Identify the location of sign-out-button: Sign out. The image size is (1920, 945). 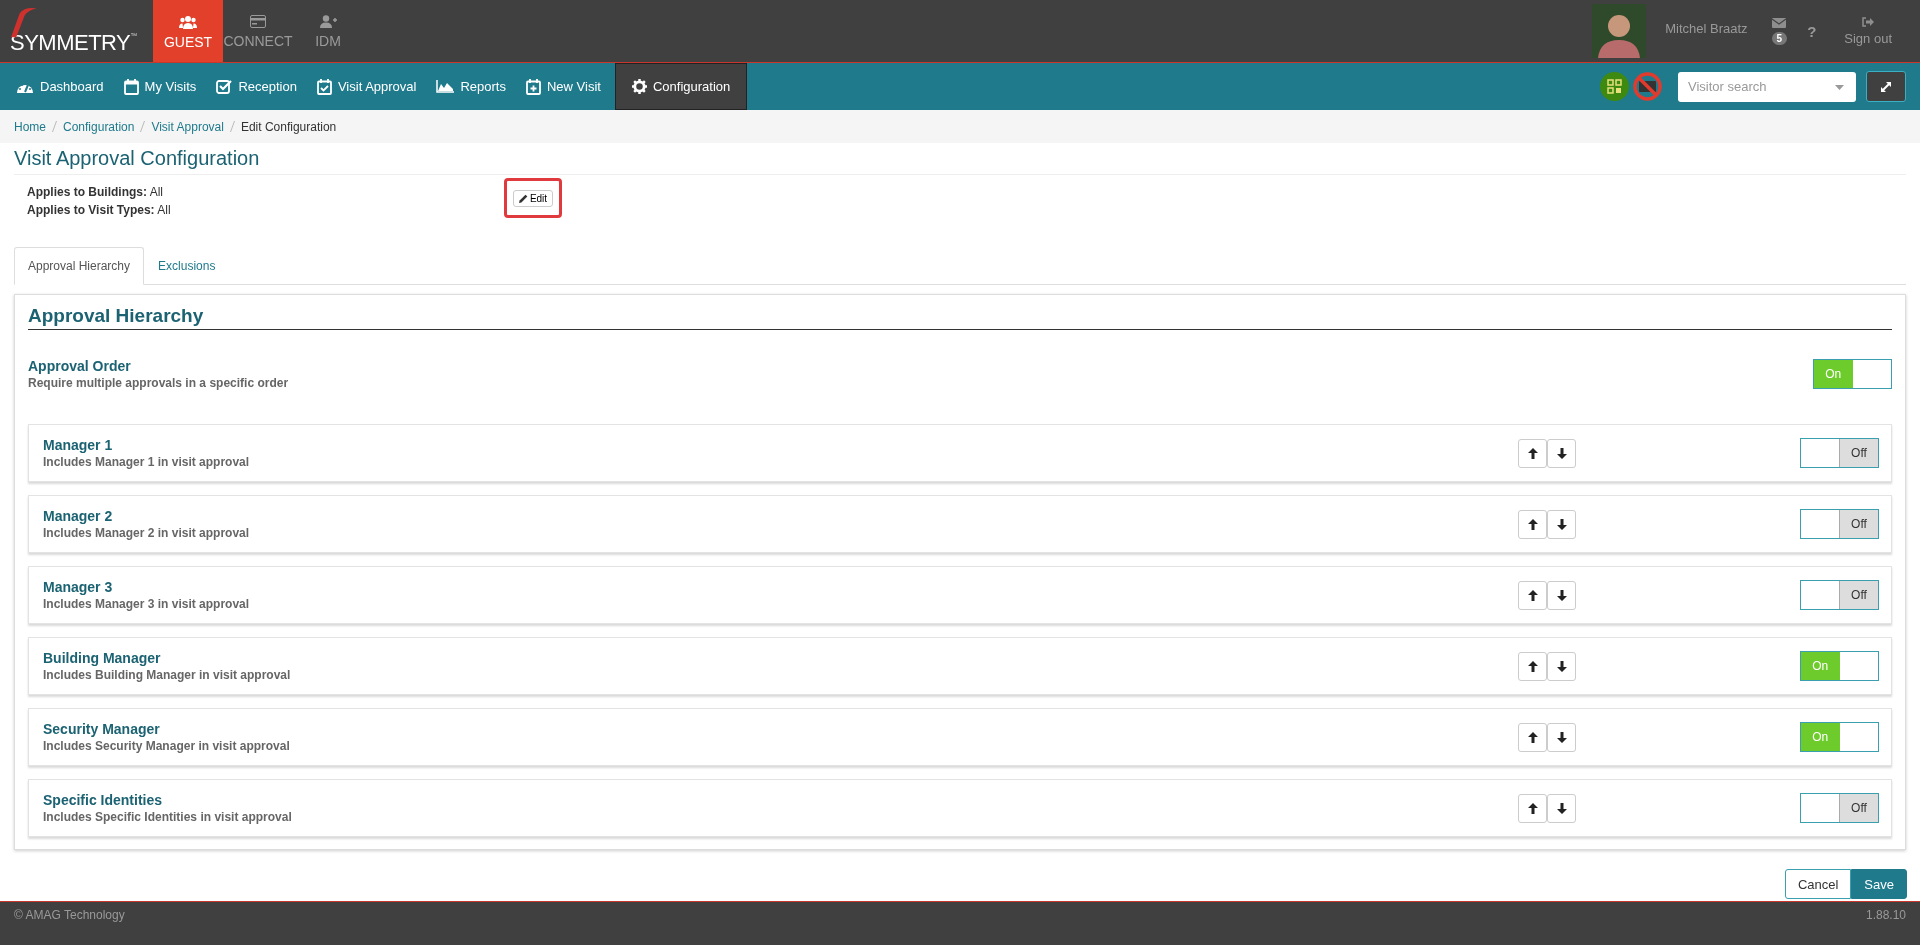
(1868, 31).